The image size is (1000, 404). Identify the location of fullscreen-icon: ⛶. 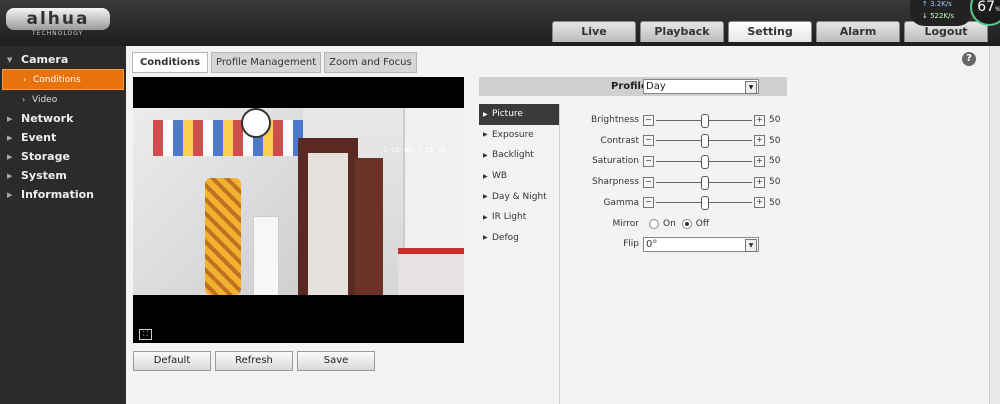
(145, 334).